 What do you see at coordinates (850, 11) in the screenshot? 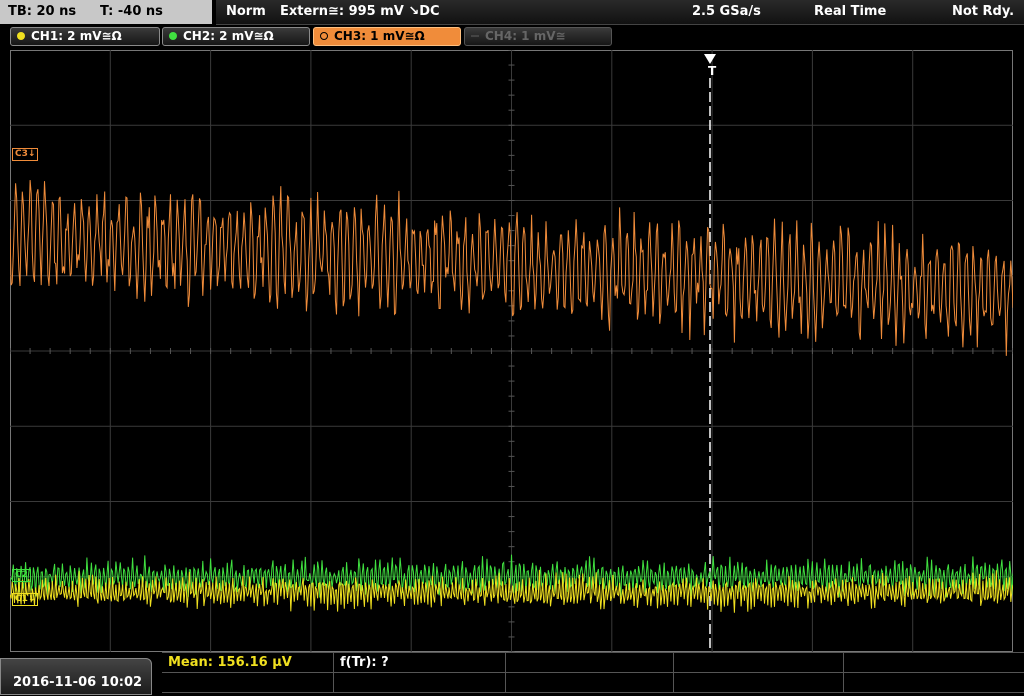
I see `acquisition-mode: Real Time` at bounding box center [850, 11].